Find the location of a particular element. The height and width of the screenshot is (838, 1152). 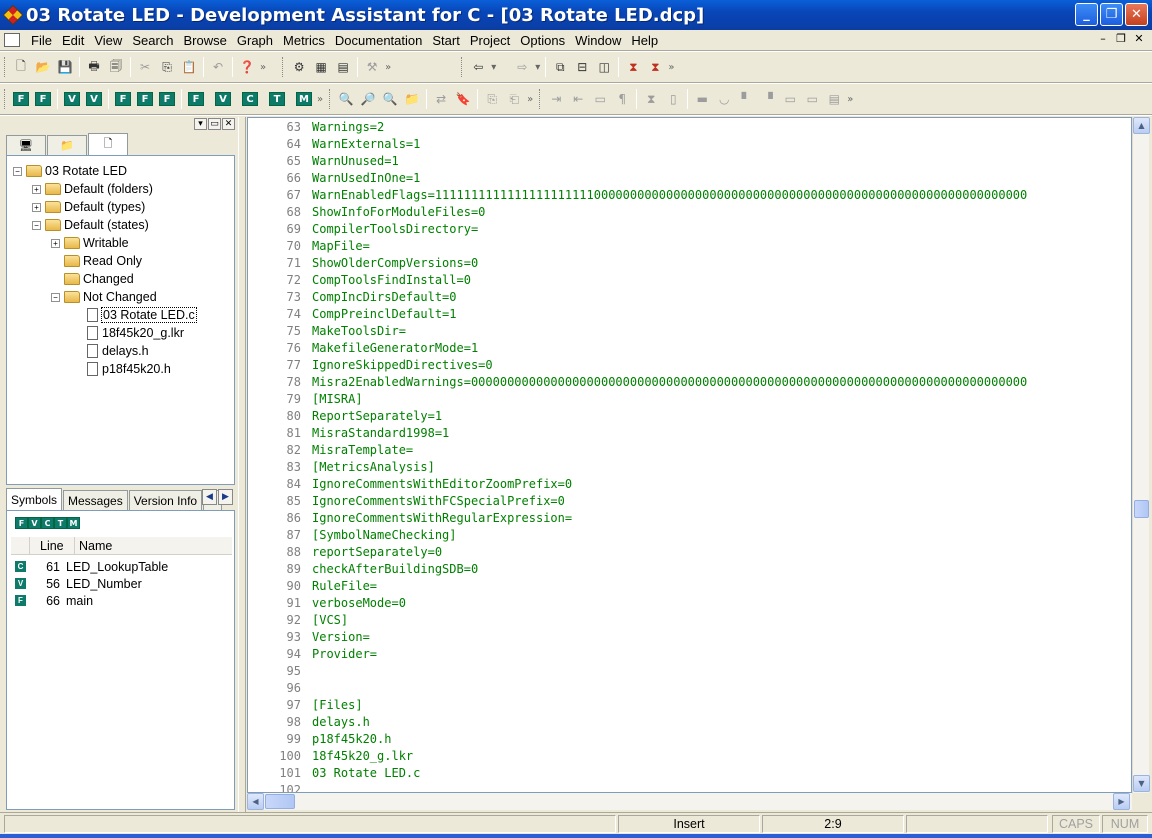

tree-node-not-changed: − Not Changed is located at coordinates (104, 297).